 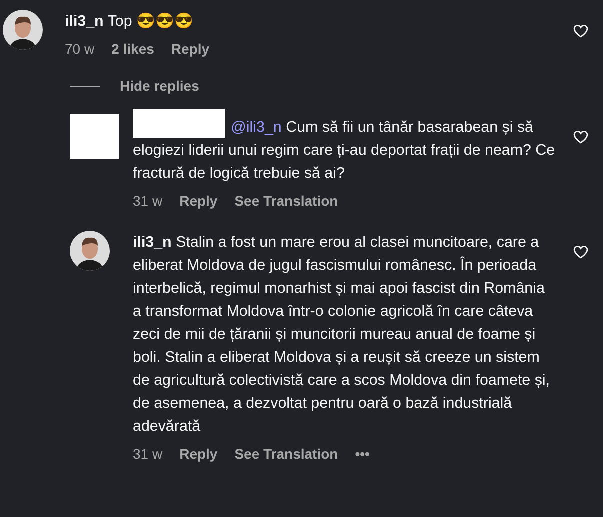 What do you see at coordinates (344, 150) in the screenshot?
I see `comment-text: @ili3_n Cum să fii un tânăr basarabean și să elogiezi liderii unui regim care ți-au deportat frații de neam? Ce fractură de logică trebuie să ai?` at bounding box center [344, 150].